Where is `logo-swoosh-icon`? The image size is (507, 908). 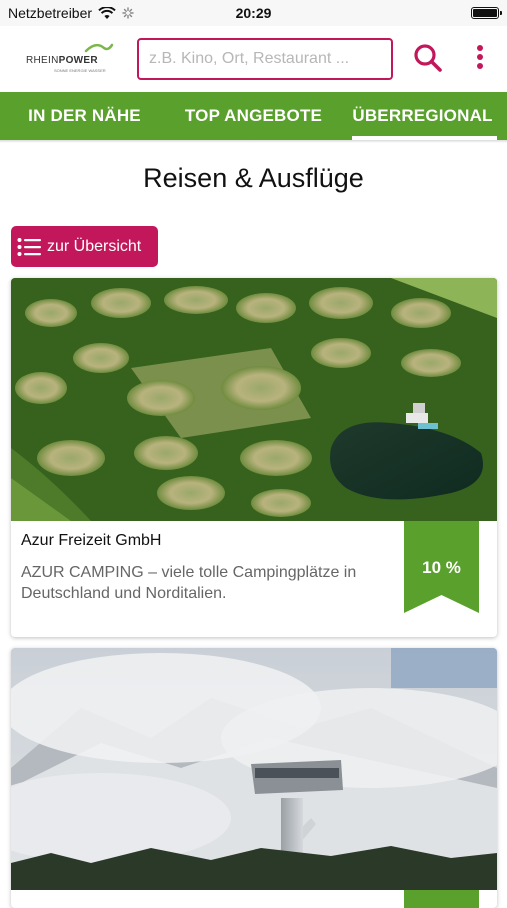 logo-swoosh-icon is located at coordinates (99, 48).